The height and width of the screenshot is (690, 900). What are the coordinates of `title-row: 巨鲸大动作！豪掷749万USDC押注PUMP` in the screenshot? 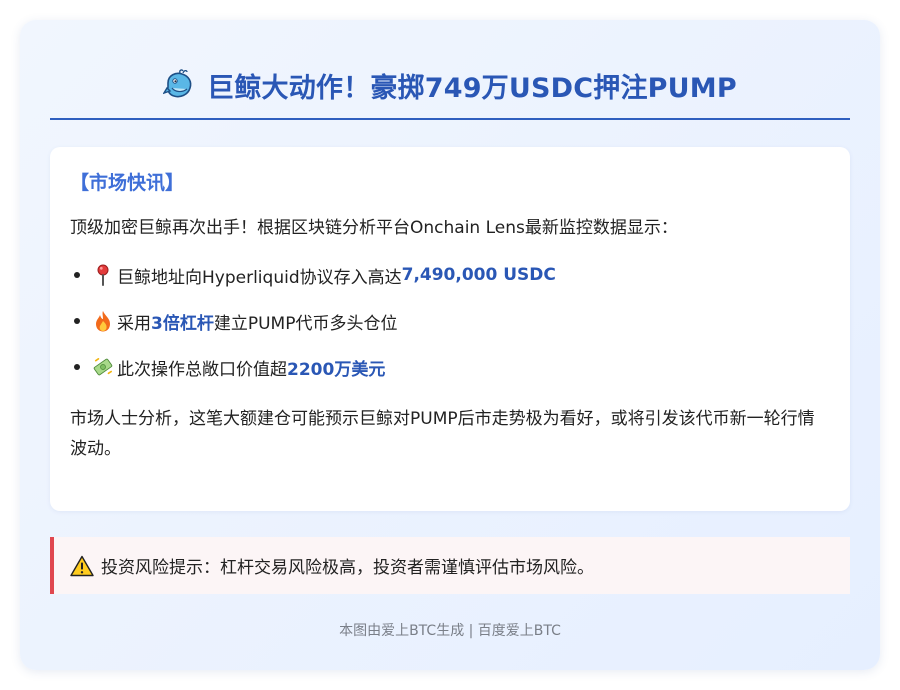 It's located at (450, 90).